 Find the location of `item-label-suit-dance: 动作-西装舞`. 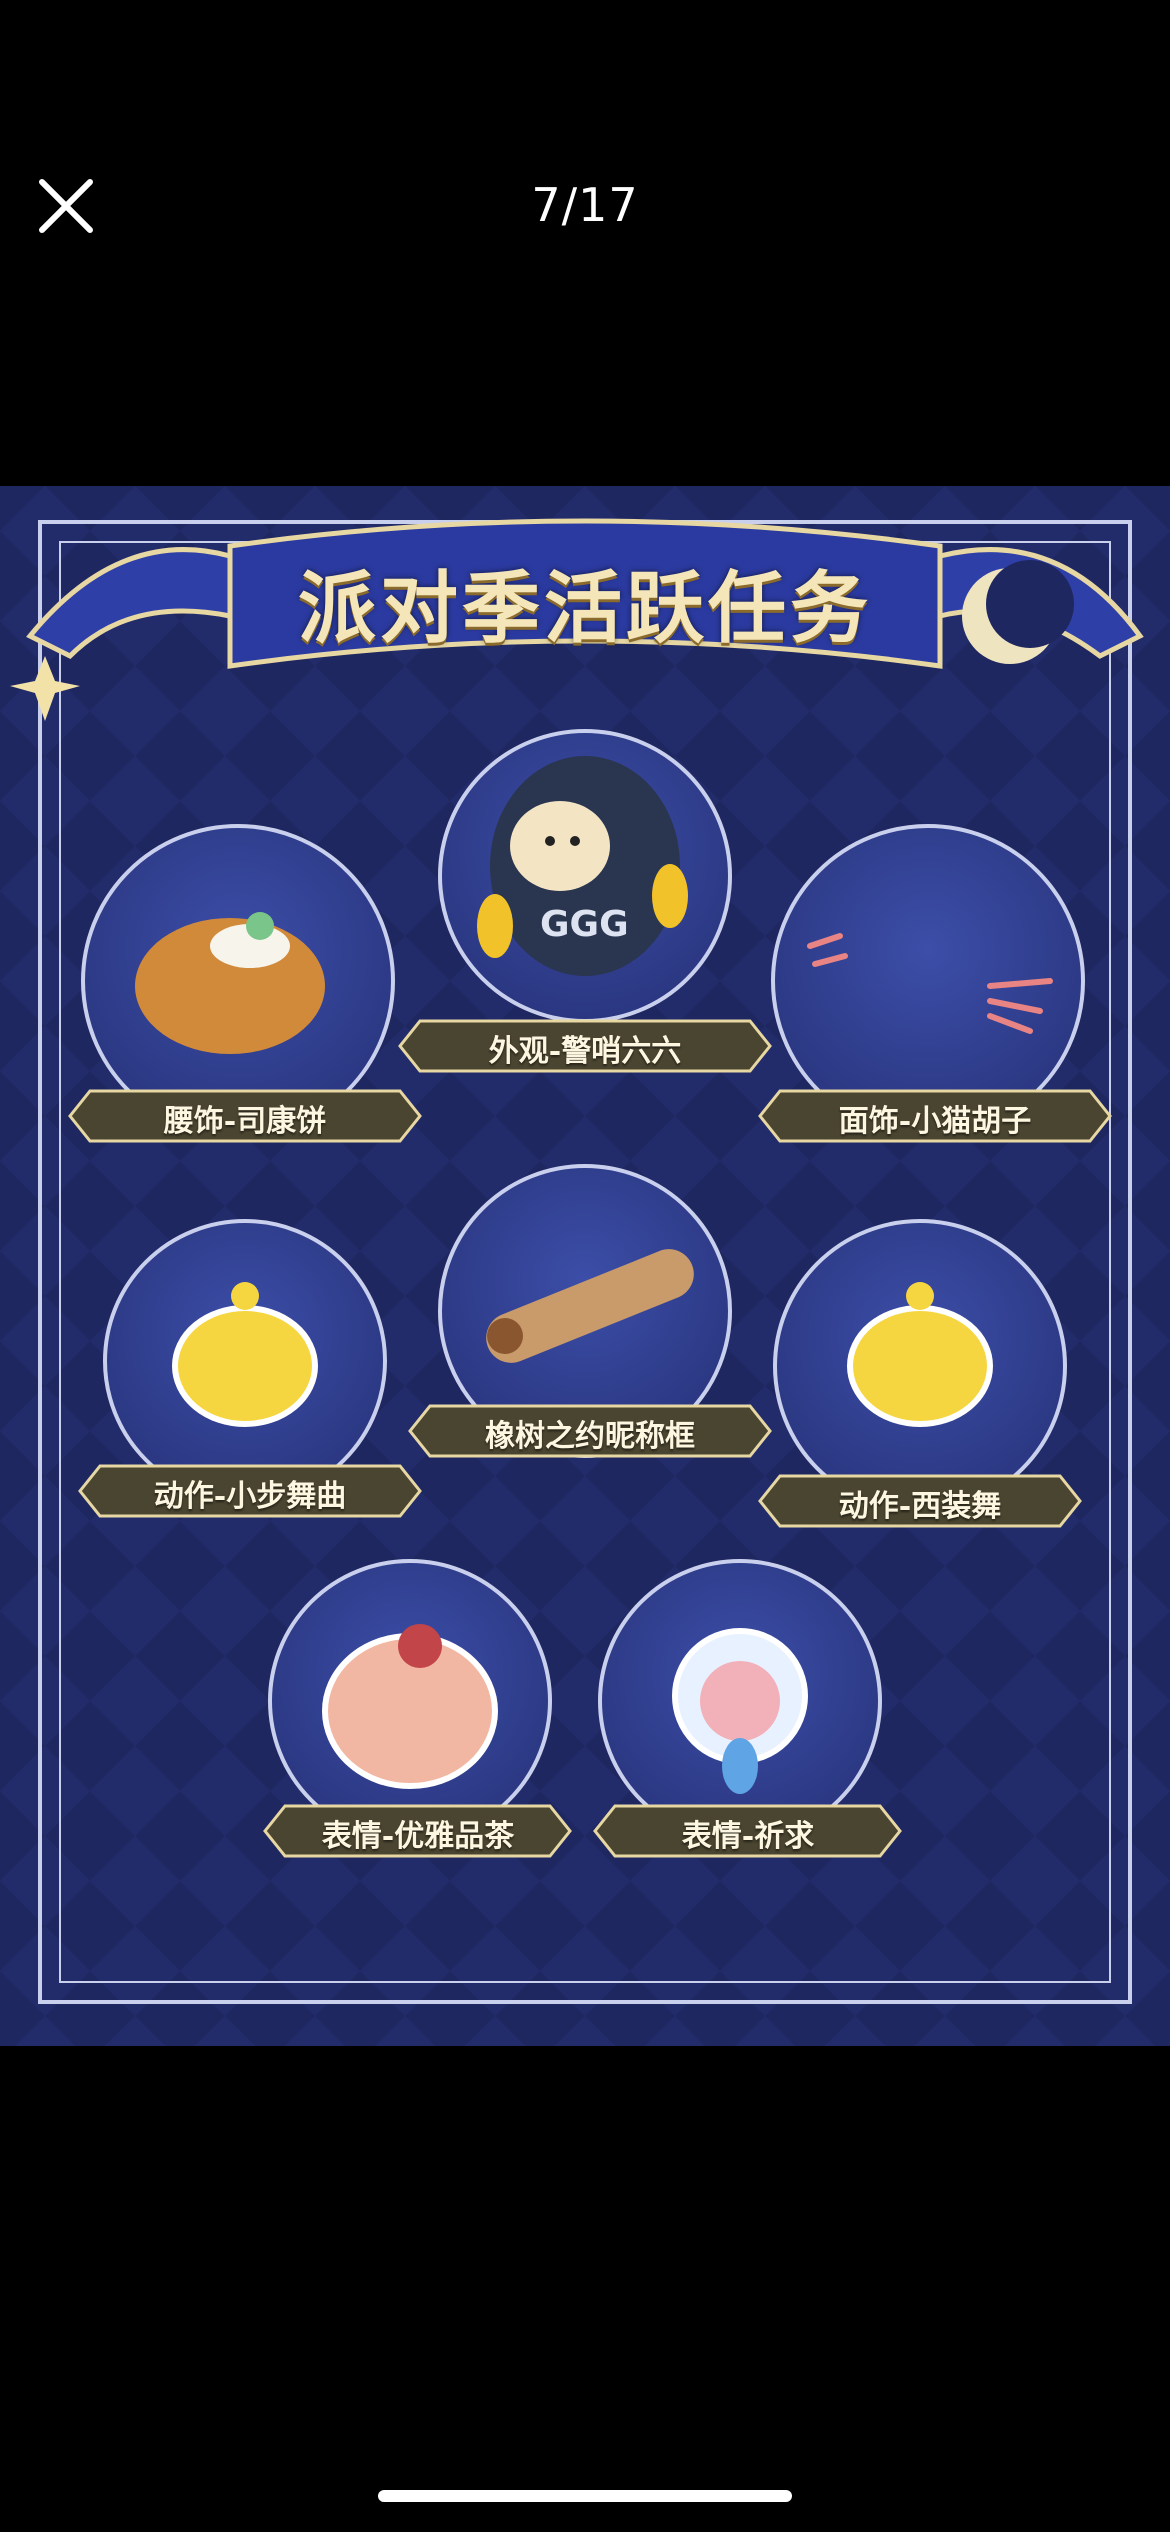

item-label-suit-dance: 动作-西装舞 is located at coordinates (920, 1506).